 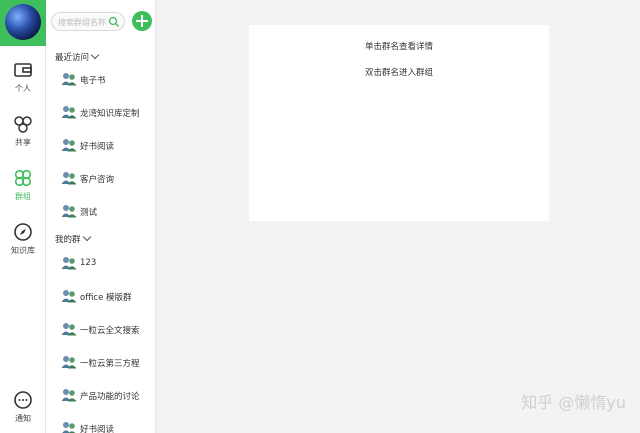 What do you see at coordinates (97, 180) in the screenshot?
I see `group-name: 客户咨询` at bounding box center [97, 180].